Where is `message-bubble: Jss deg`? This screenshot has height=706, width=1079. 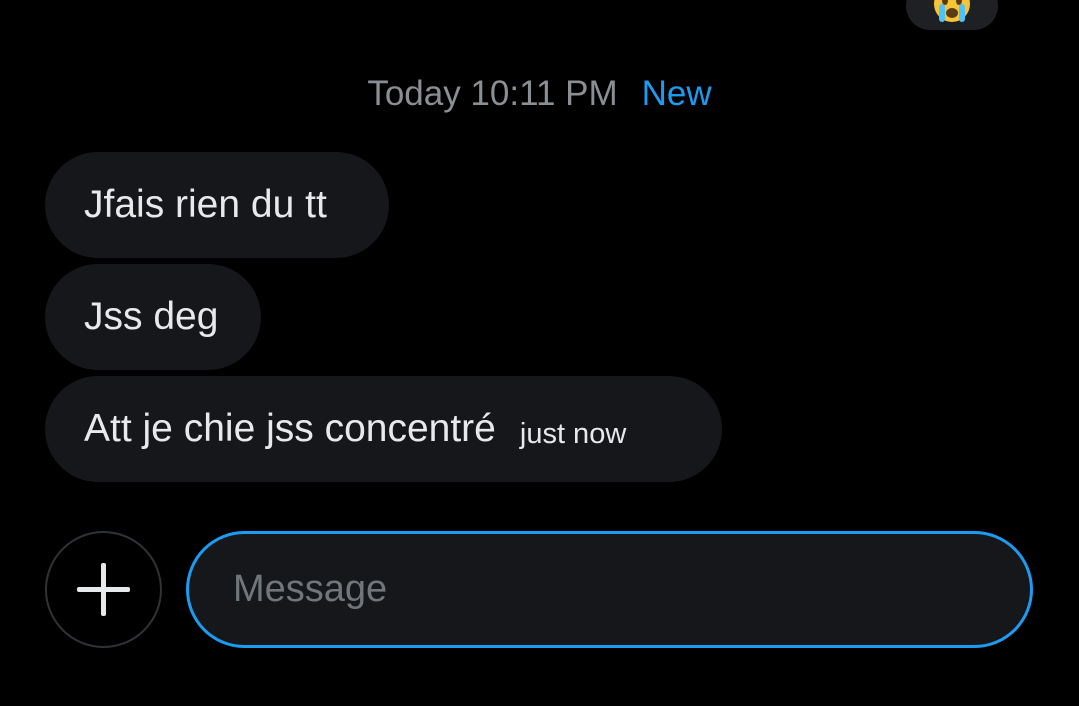
message-bubble: Jss deg is located at coordinates (153, 317).